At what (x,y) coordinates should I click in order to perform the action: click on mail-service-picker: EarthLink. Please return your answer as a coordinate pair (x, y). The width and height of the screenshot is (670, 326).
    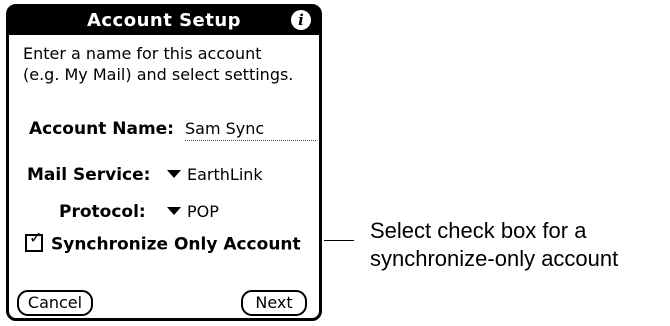
    Looking at the image, I should click on (215, 176).